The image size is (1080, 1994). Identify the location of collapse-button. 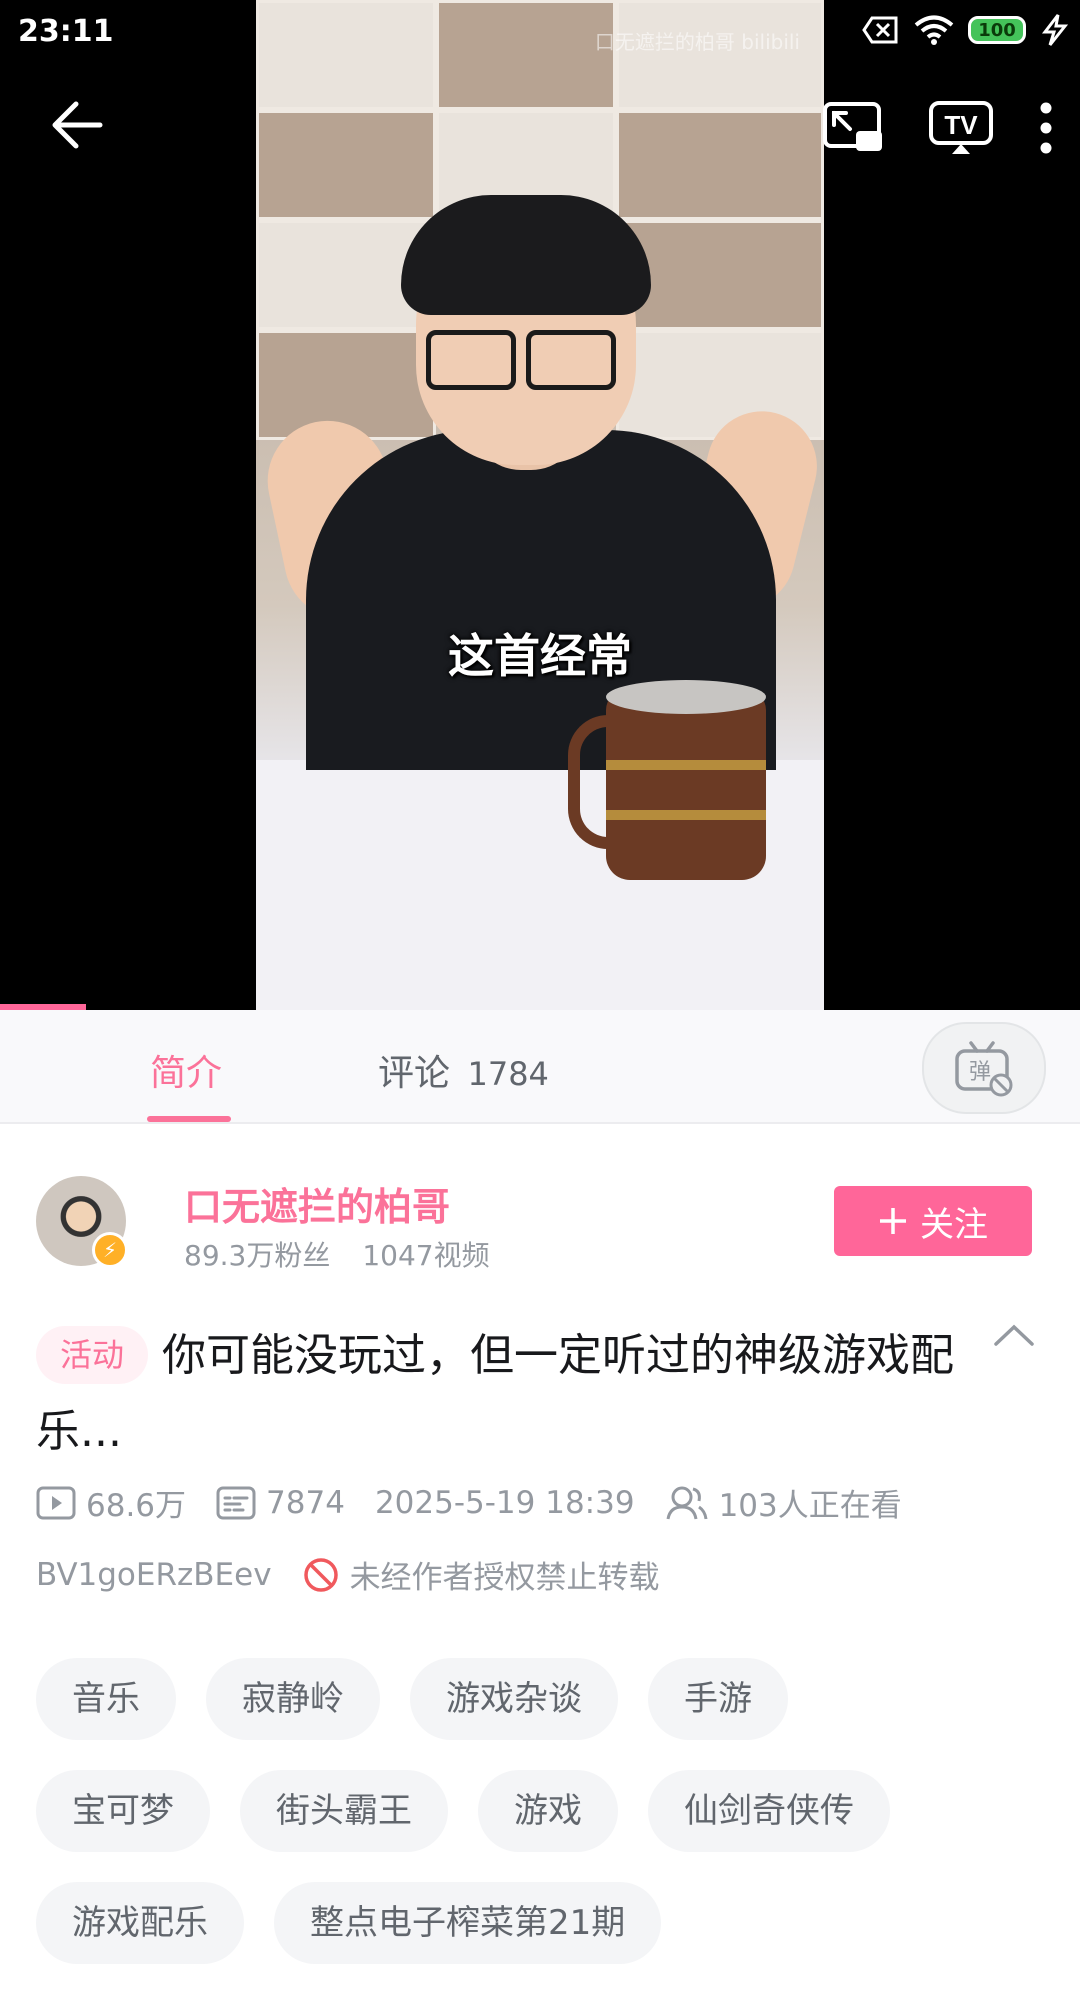
(1014, 1337).